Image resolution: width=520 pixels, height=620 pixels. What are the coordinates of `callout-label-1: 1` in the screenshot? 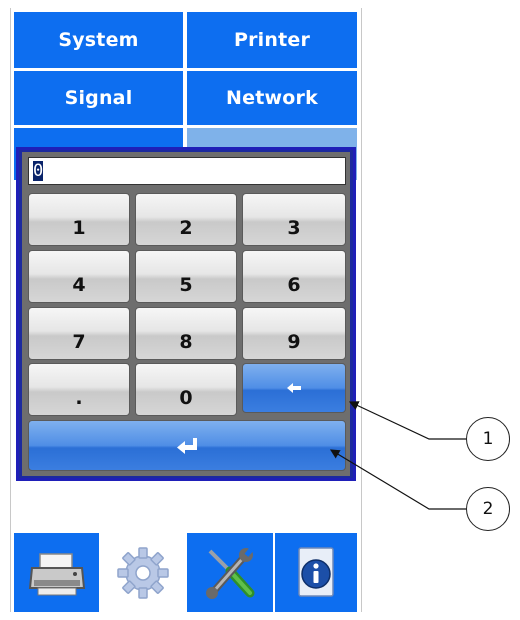 It's located at (488, 439).